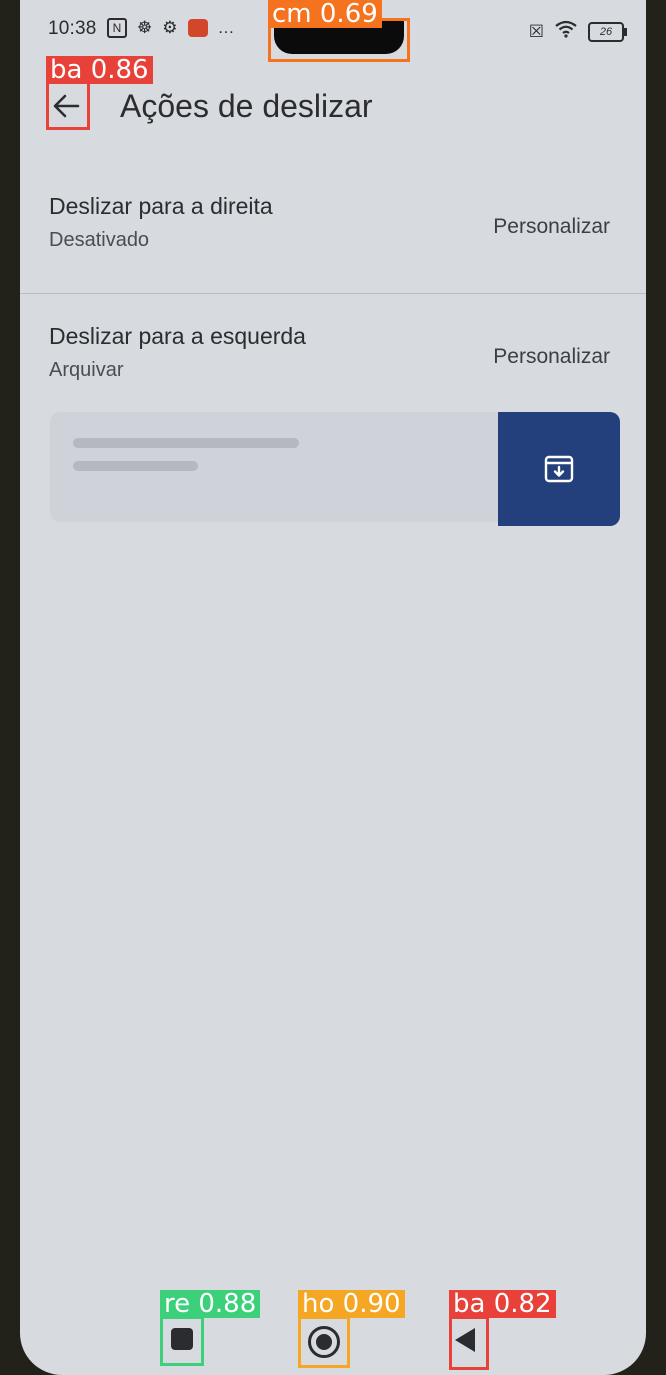 The height and width of the screenshot is (1375, 666). What do you see at coordinates (502, 1304) in the screenshot?
I see `detection-label-nav-back: ba 0.82` at bounding box center [502, 1304].